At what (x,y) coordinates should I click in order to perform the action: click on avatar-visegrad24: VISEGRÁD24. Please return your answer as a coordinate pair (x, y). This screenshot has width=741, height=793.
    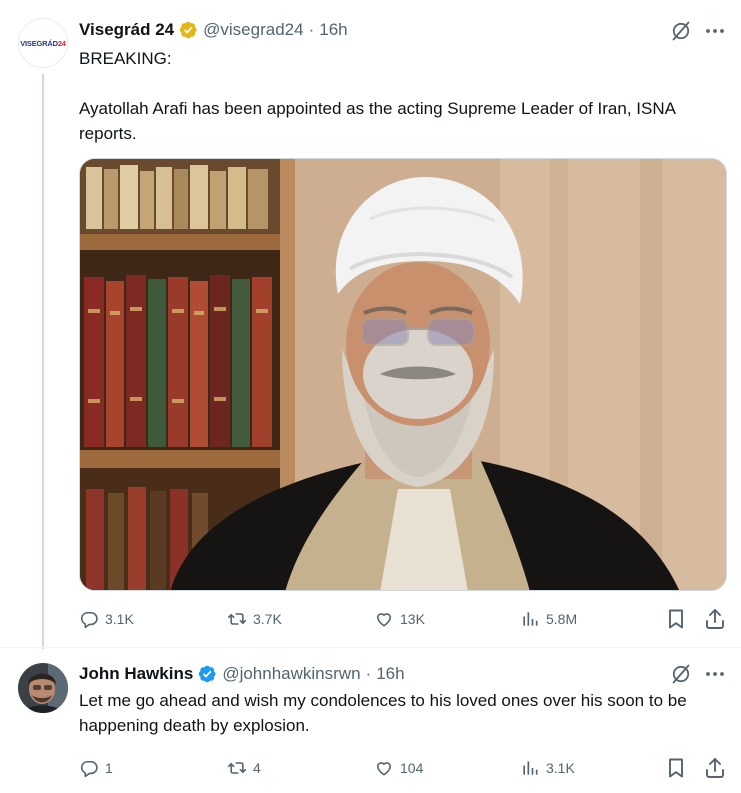
    Looking at the image, I should click on (43, 43).